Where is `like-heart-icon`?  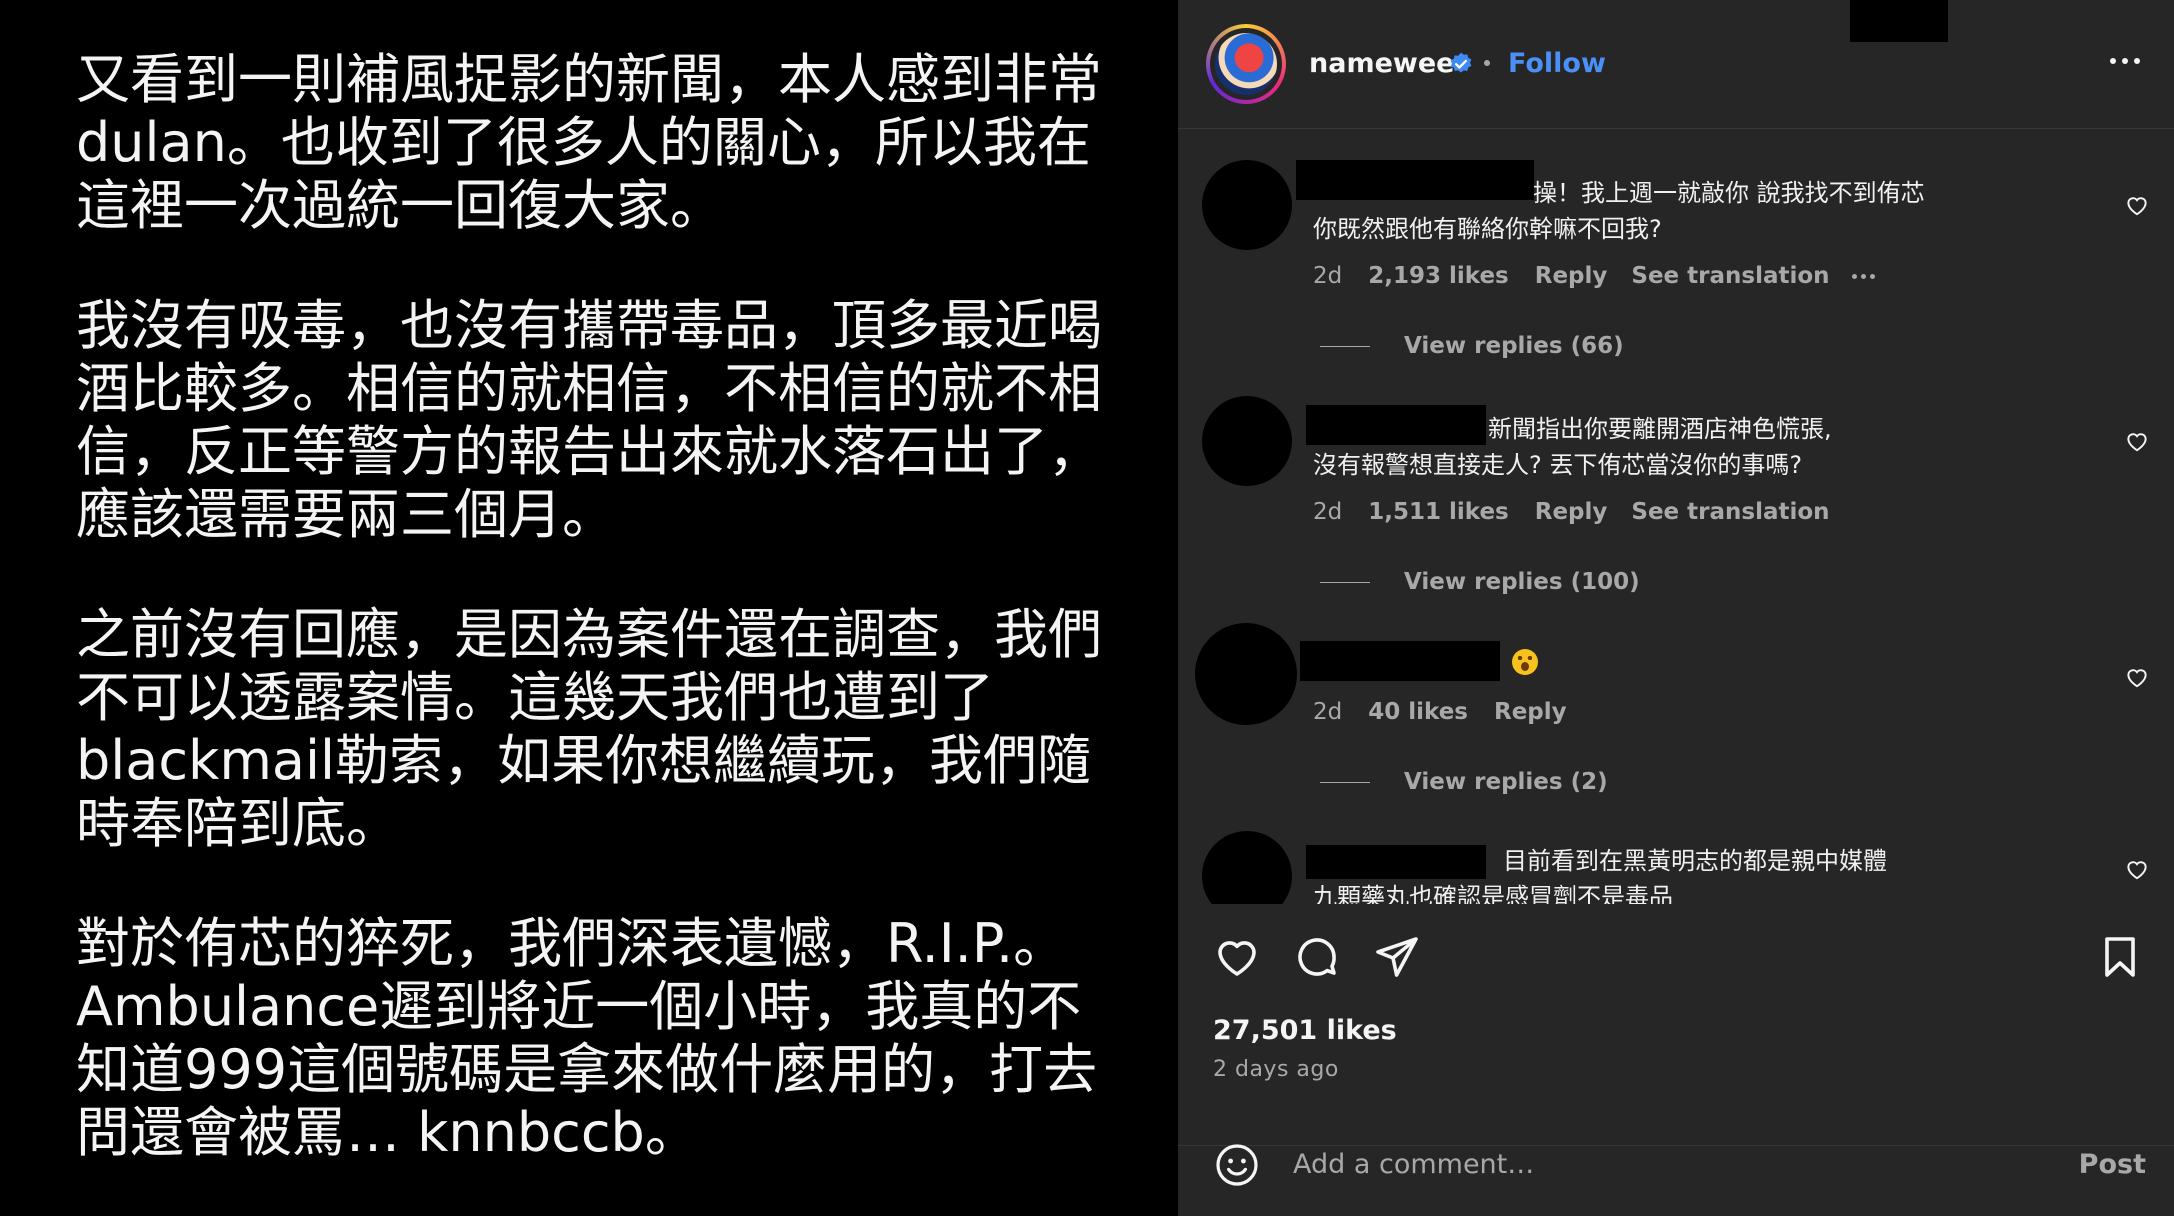 like-heart-icon is located at coordinates (1237, 957).